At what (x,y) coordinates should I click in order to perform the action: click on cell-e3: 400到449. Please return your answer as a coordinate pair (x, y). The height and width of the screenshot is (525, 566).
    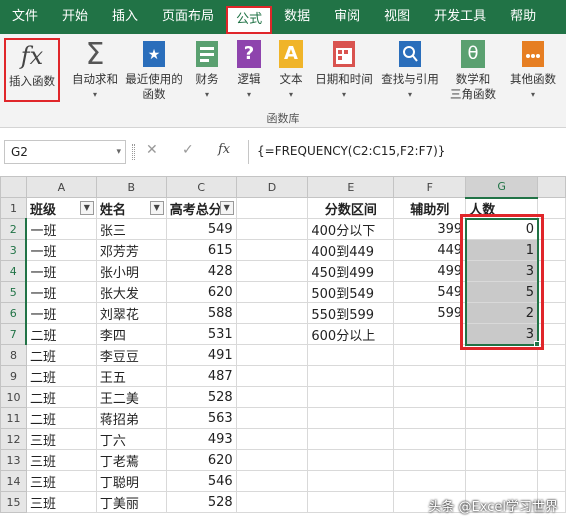
    Looking at the image, I should click on (351, 250).